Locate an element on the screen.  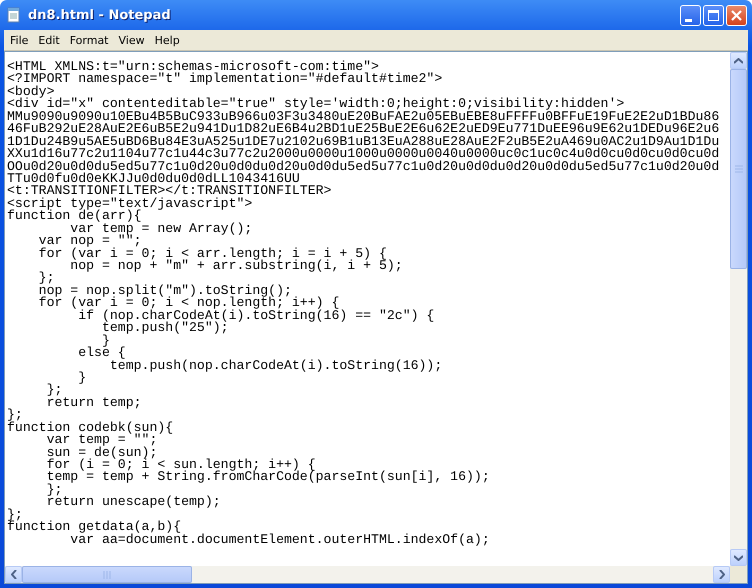
code-line: if (nop.charCodeAt(i).toString(16) == "2c") { is located at coordinates (257, 316).